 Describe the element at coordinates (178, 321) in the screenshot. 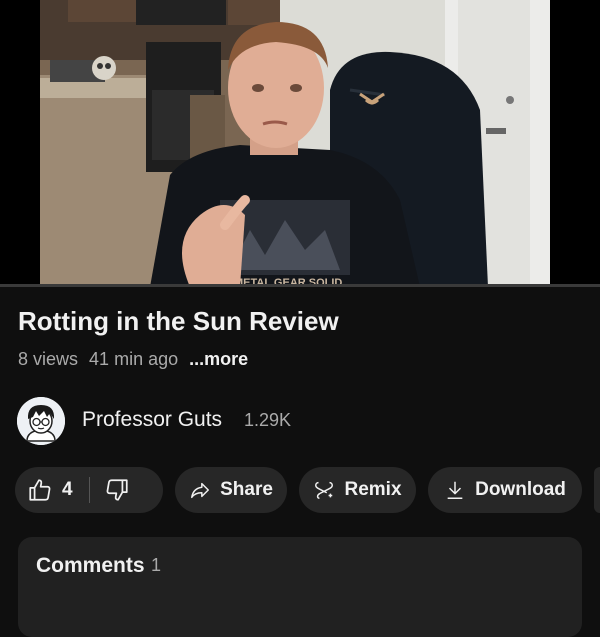

I see `video-title: Rotting in the Sun Review` at that location.